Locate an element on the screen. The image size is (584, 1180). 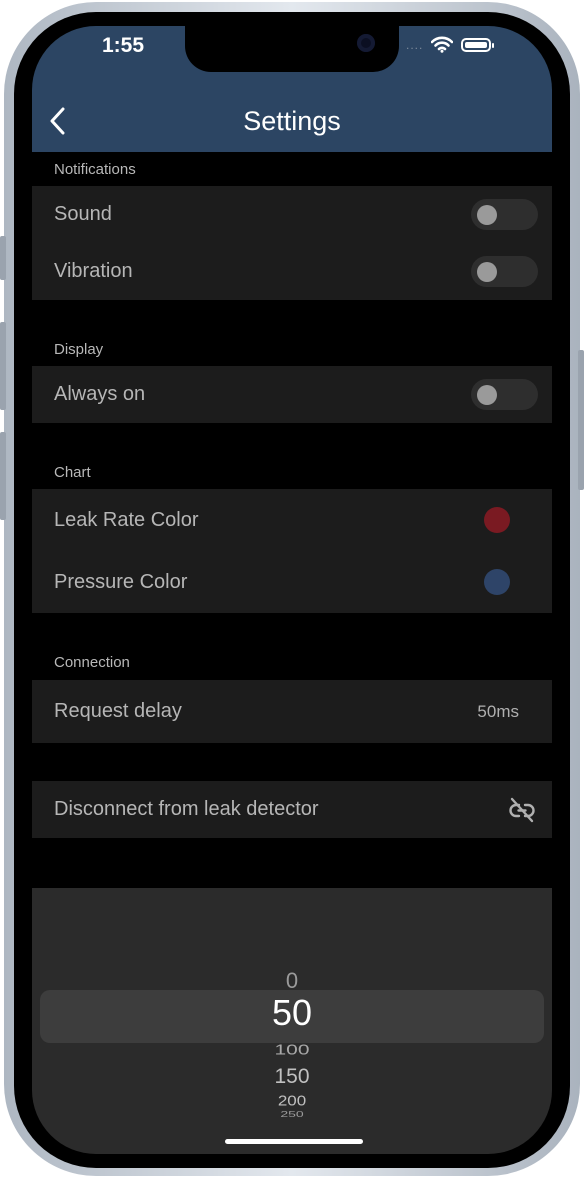
power-button is located at coordinates (581, 420).